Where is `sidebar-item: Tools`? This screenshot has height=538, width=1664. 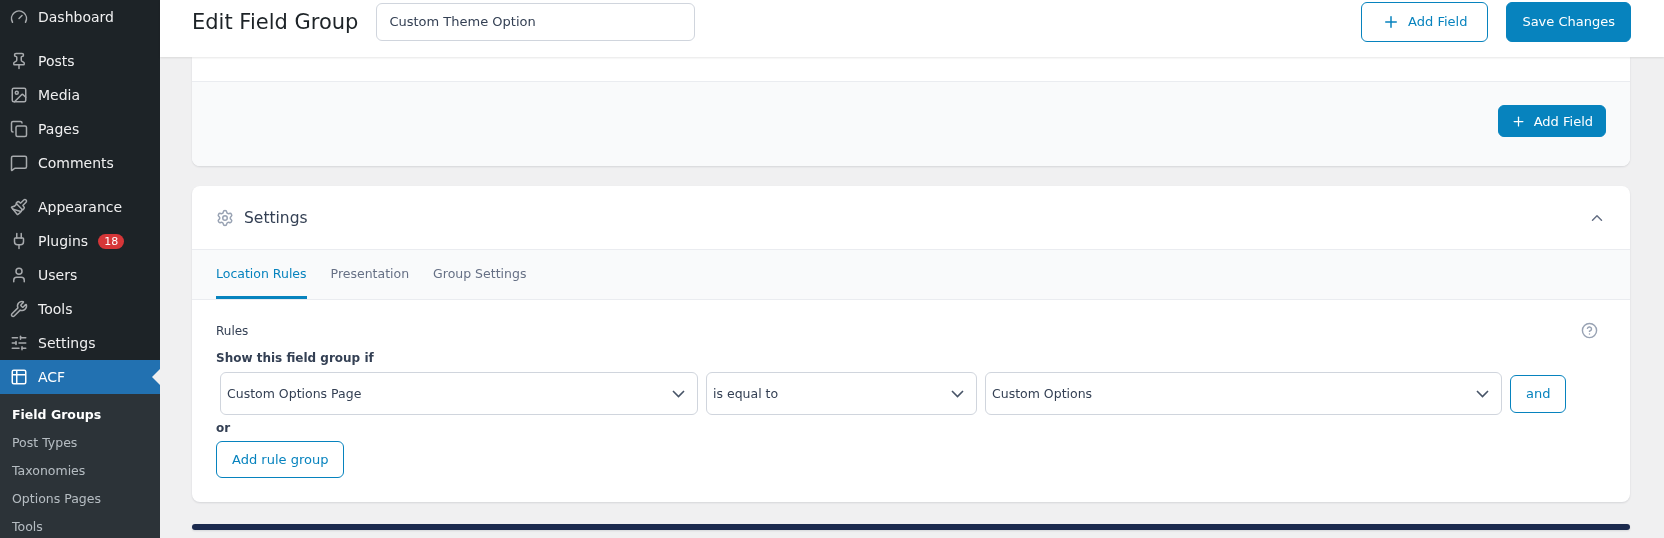 sidebar-item: Tools is located at coordinates (80, 309).